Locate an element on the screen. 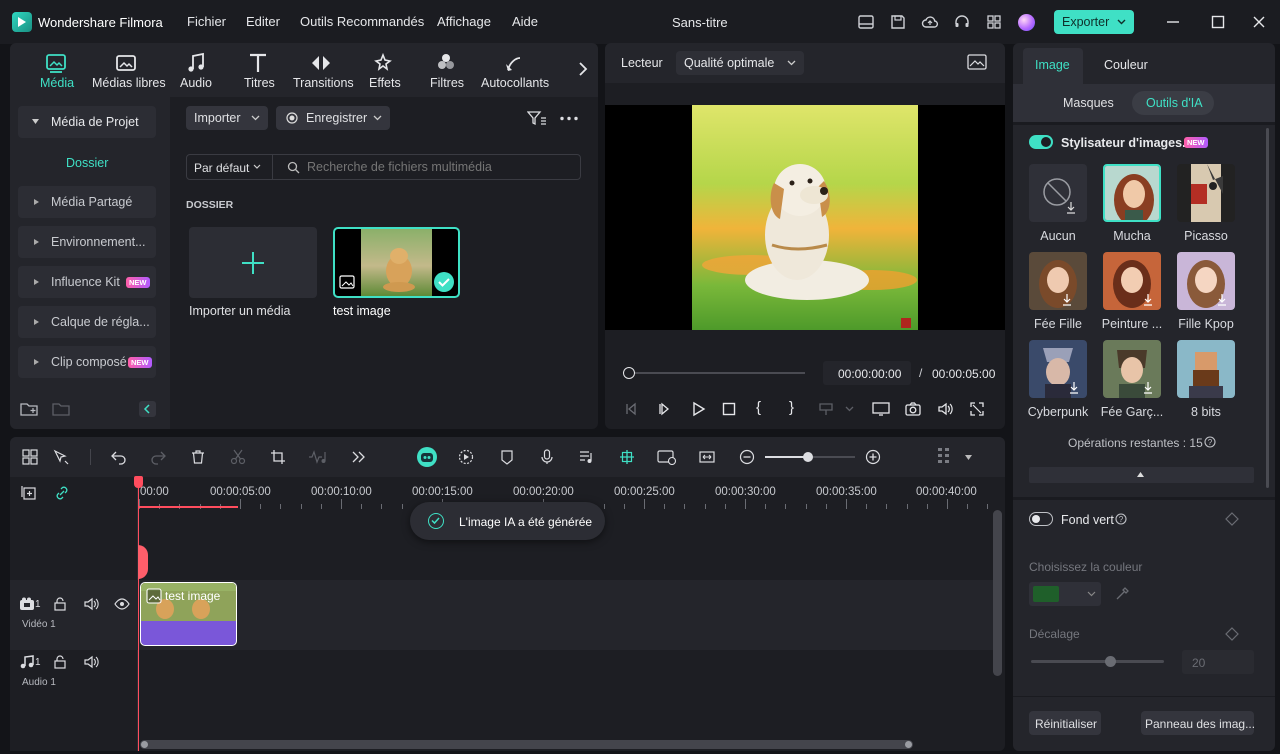 The image size is (1280, 754). menu-affichage: Affichage is located at coordinates (464, 21).